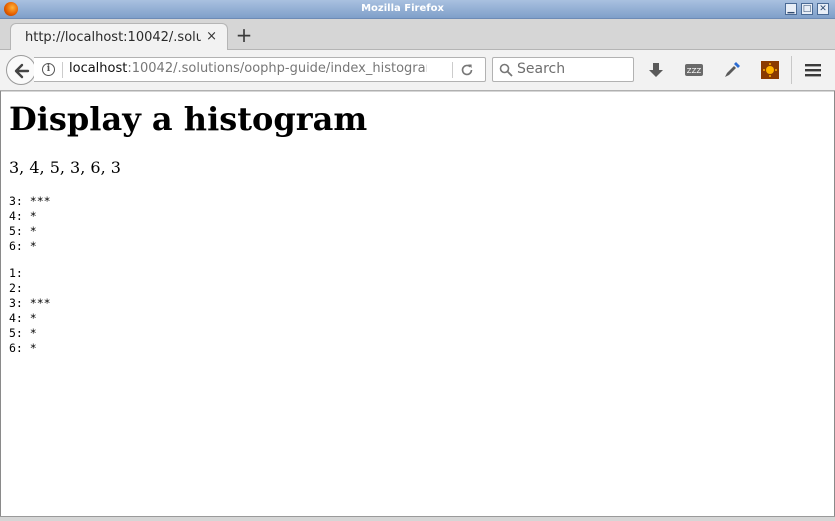  What do you see at coordinates (188, 119) in the screenshot?
I see `page-title: Display a histogram` at bounding box center [188, 119].